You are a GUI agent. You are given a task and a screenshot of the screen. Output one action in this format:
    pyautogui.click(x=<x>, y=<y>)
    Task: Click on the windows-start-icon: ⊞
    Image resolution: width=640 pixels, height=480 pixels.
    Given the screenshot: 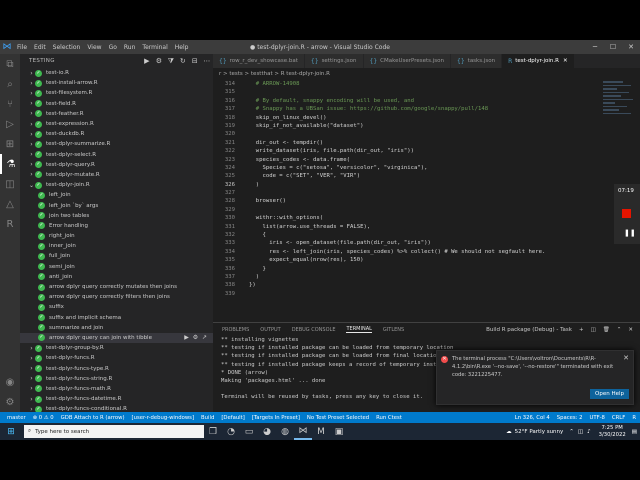 What is the action you would take?
    pyautogui.click(x=11, y=431)
    